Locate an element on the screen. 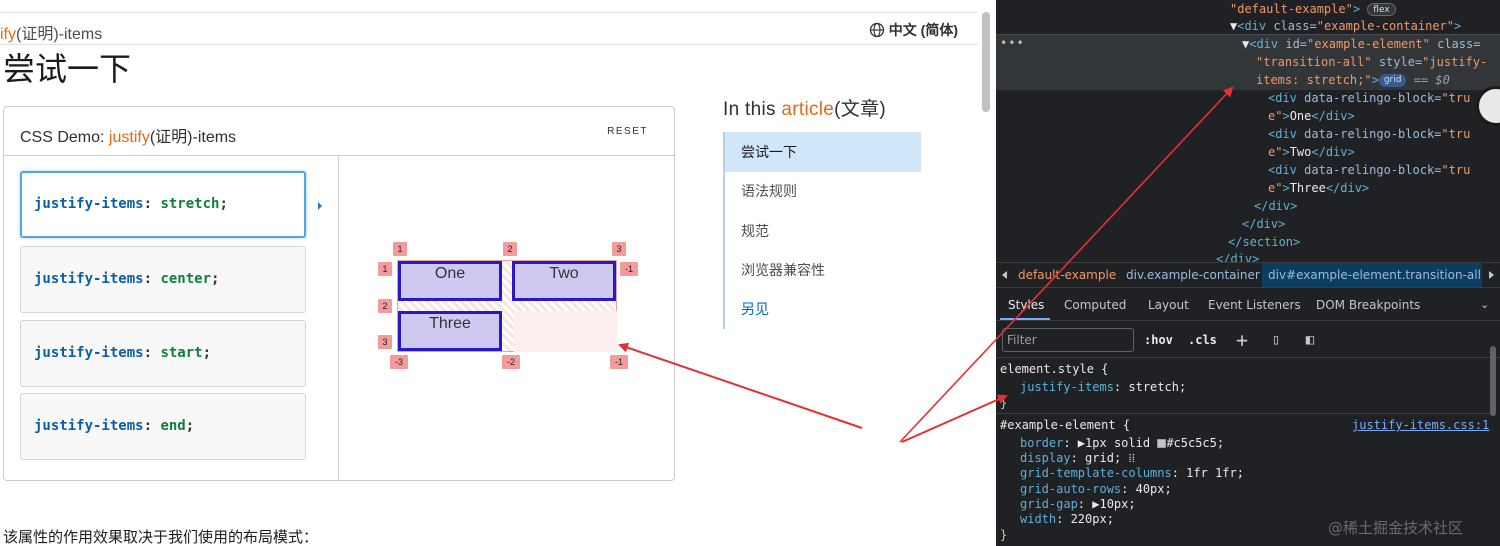  tab-styles: Styles is located at coordinates (1026, 305).